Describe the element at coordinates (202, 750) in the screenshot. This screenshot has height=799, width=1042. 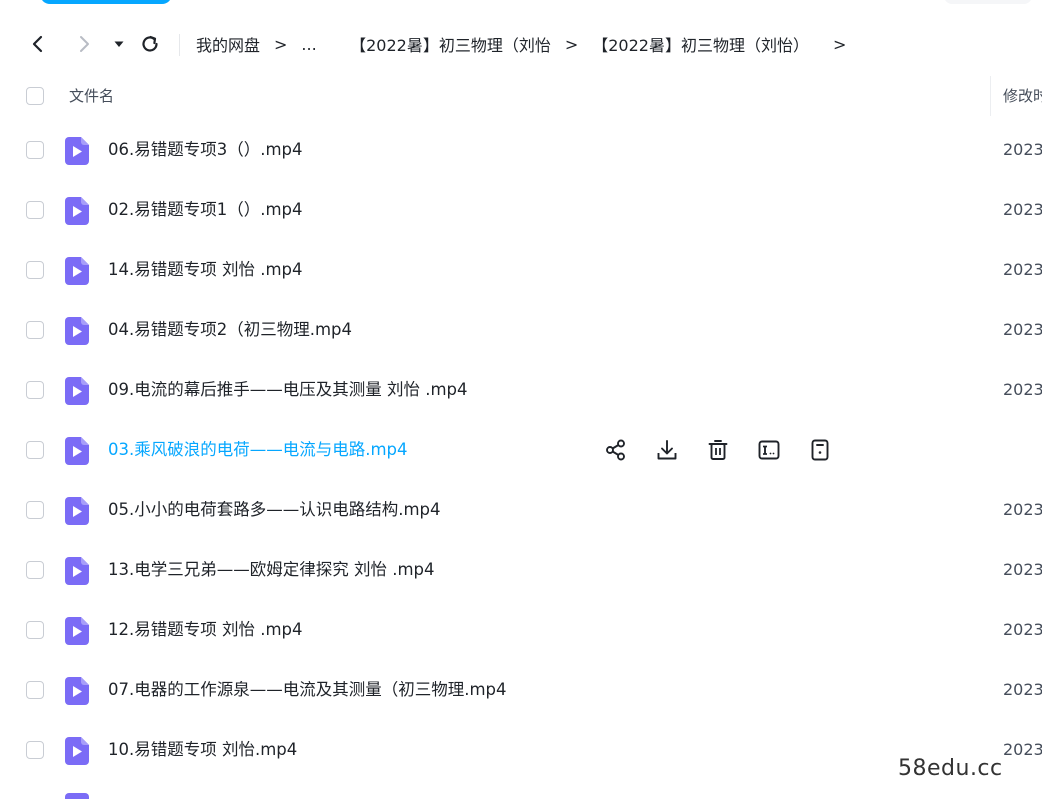
I see `file-name: 10.易错题专项 刘怡.mp4` at that location.